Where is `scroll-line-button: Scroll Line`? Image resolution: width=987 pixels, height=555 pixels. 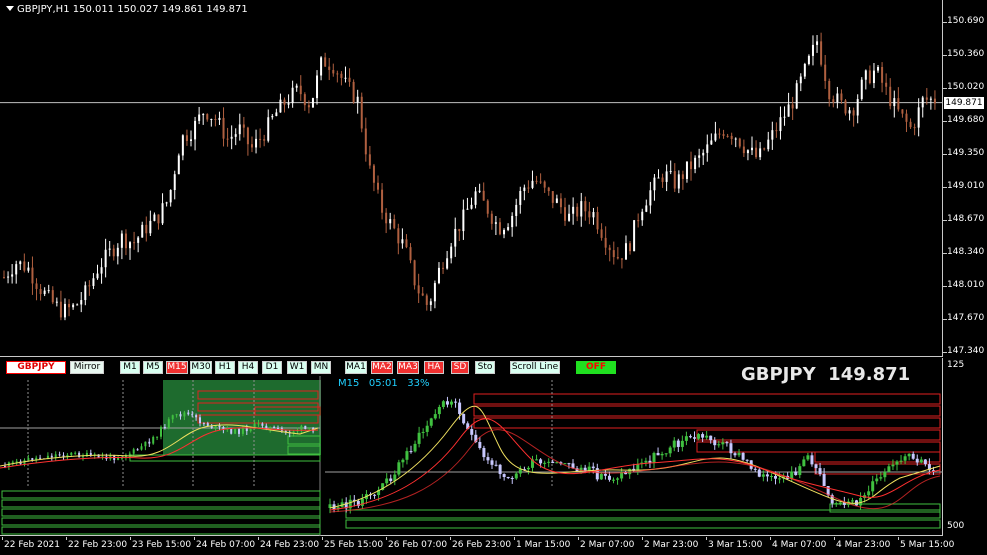 scroll-line-button: Scroll Line is located at coordinates (535, 367).